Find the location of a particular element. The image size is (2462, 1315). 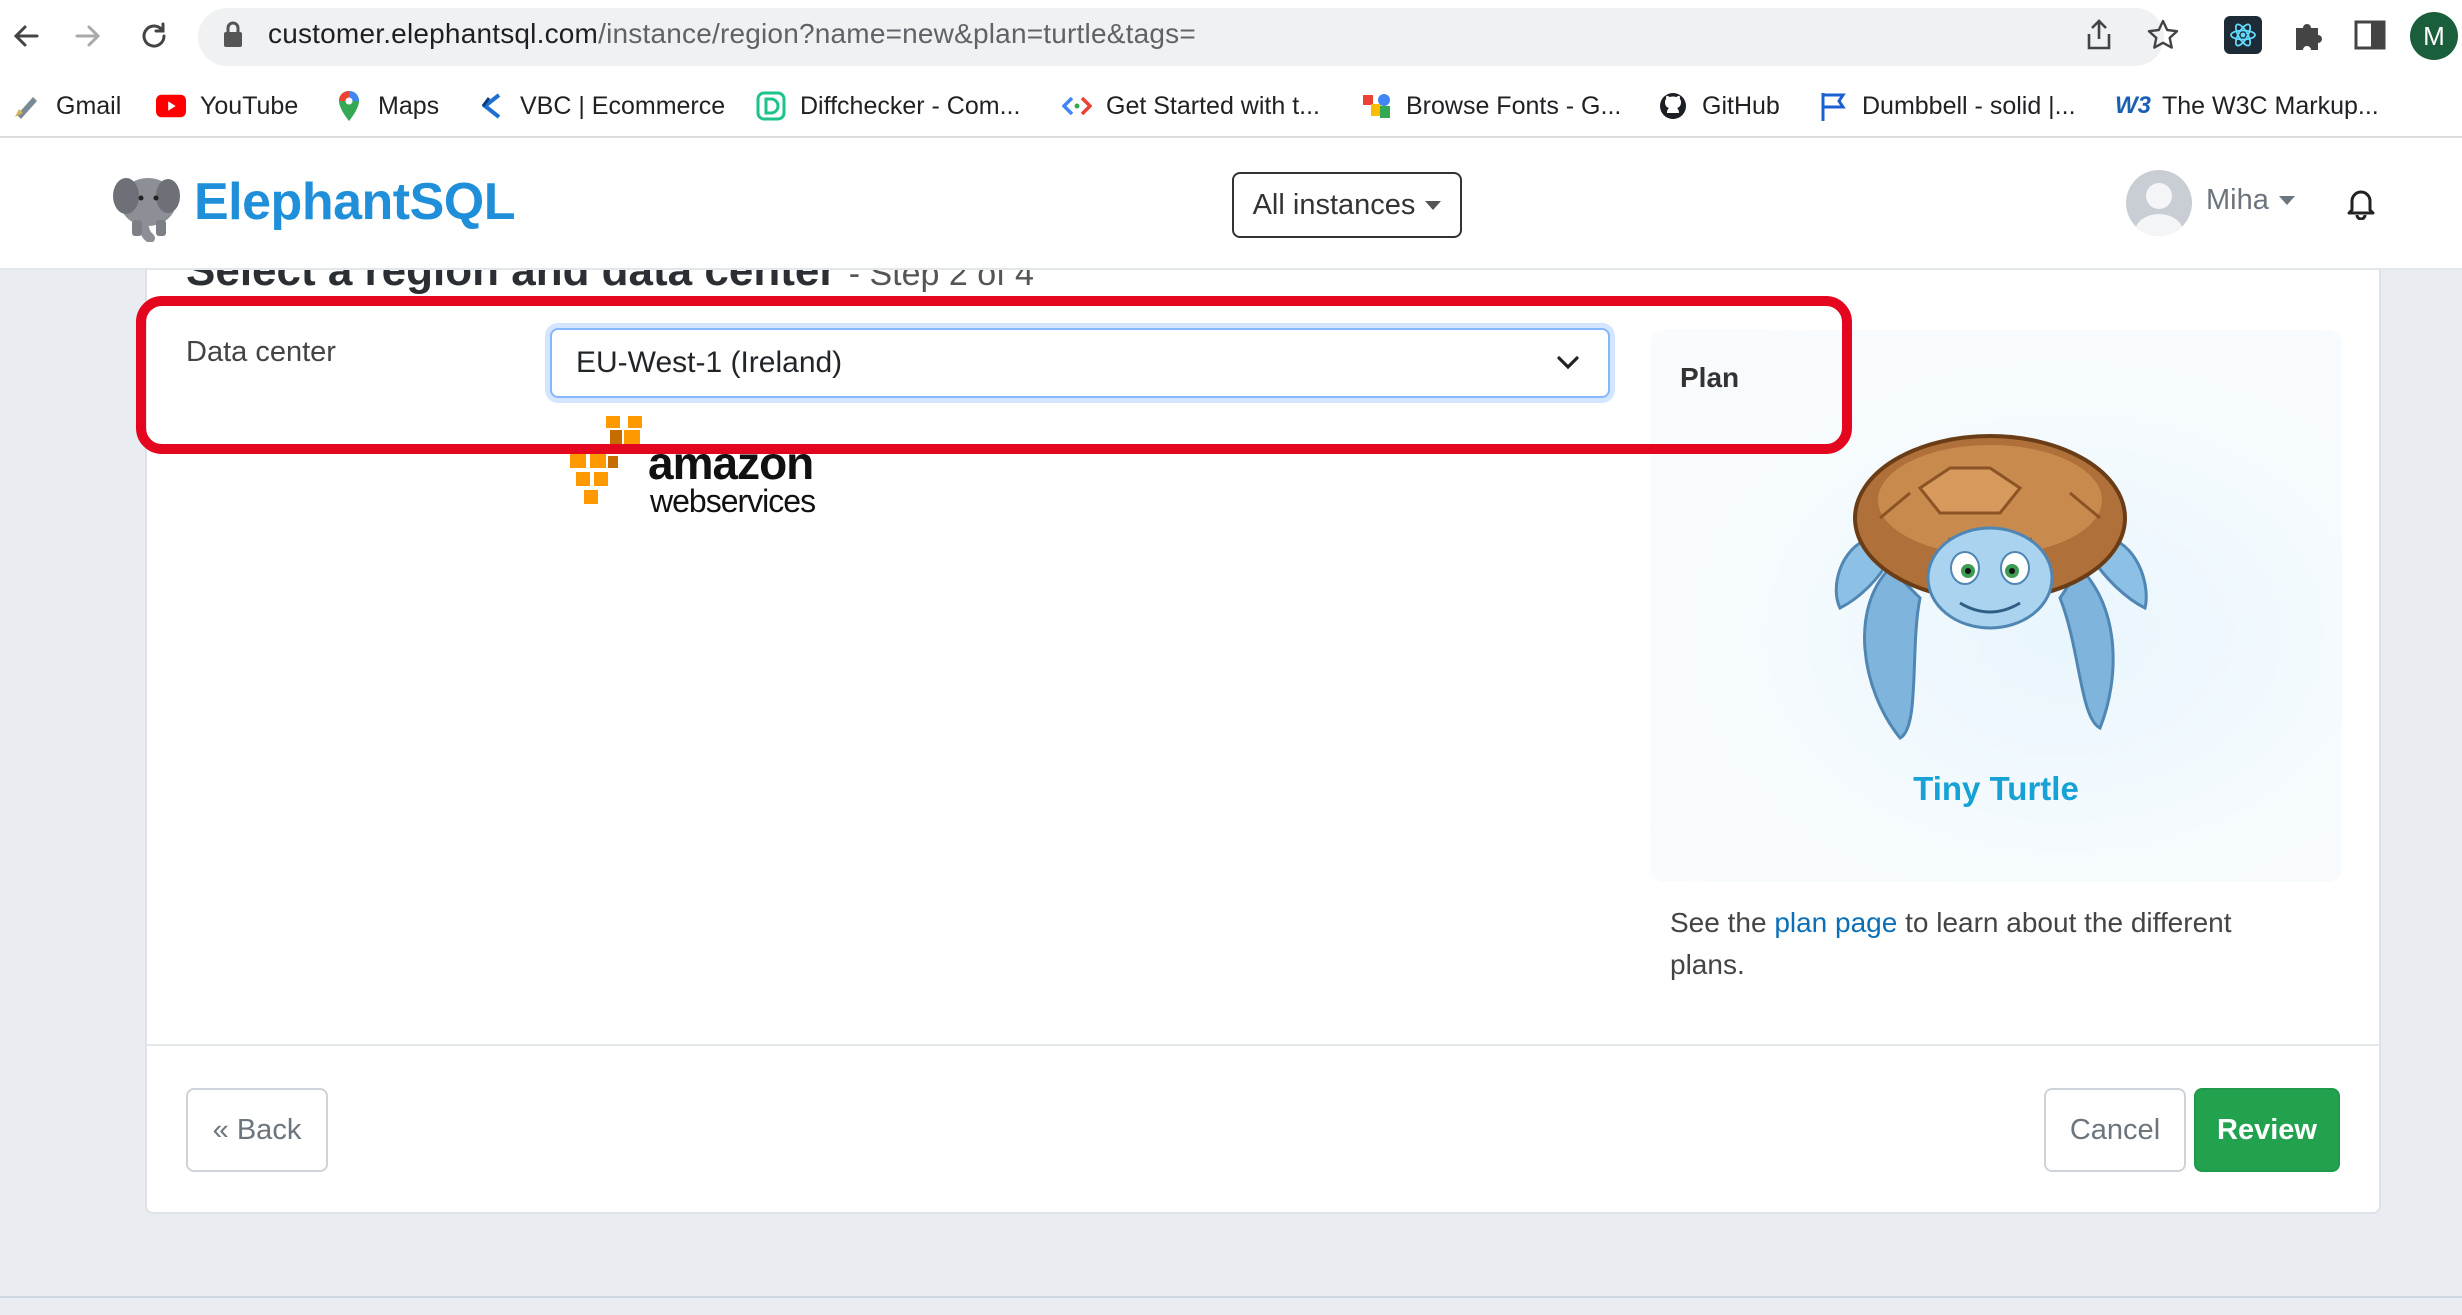

review-button: Review is located at coordinates (2267, 1130).